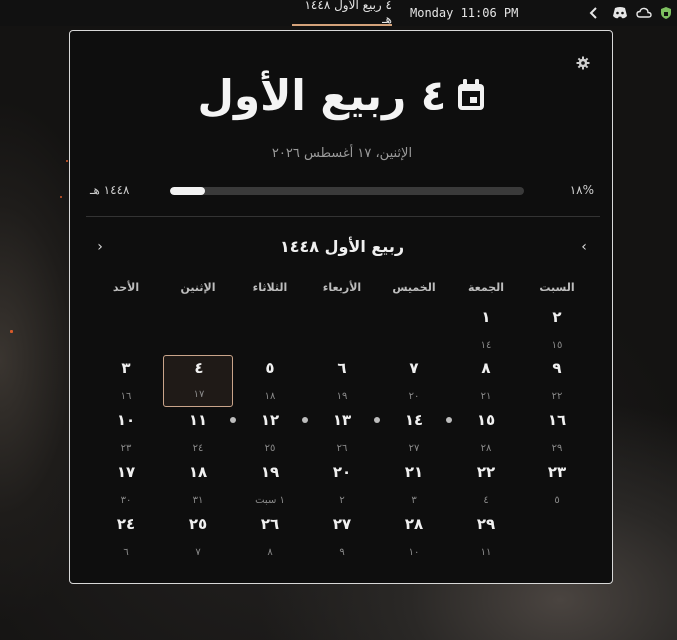 Image resolution: width=677 pixels, height=640 pixels. I want to click on calendar-day: ١١ ٢٤, so click(198, 437).